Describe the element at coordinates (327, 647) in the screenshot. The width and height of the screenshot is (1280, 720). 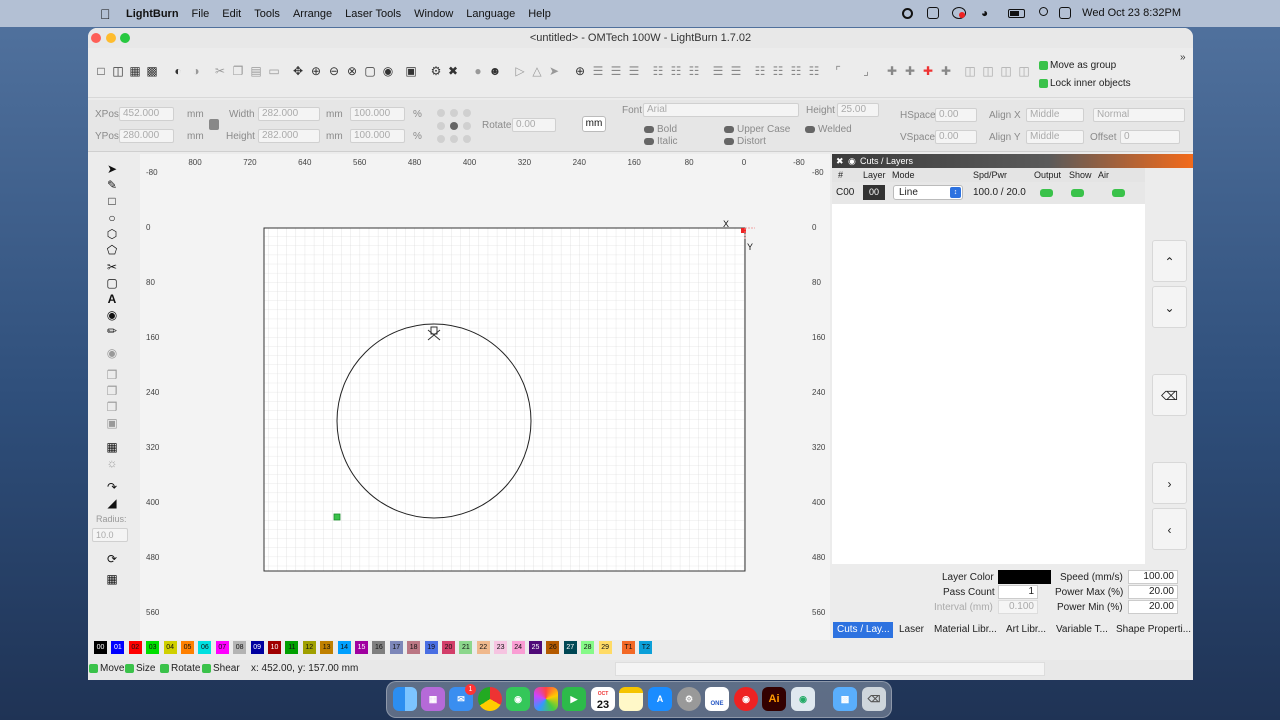
I see `palette-swatch-13: 13` at that location.